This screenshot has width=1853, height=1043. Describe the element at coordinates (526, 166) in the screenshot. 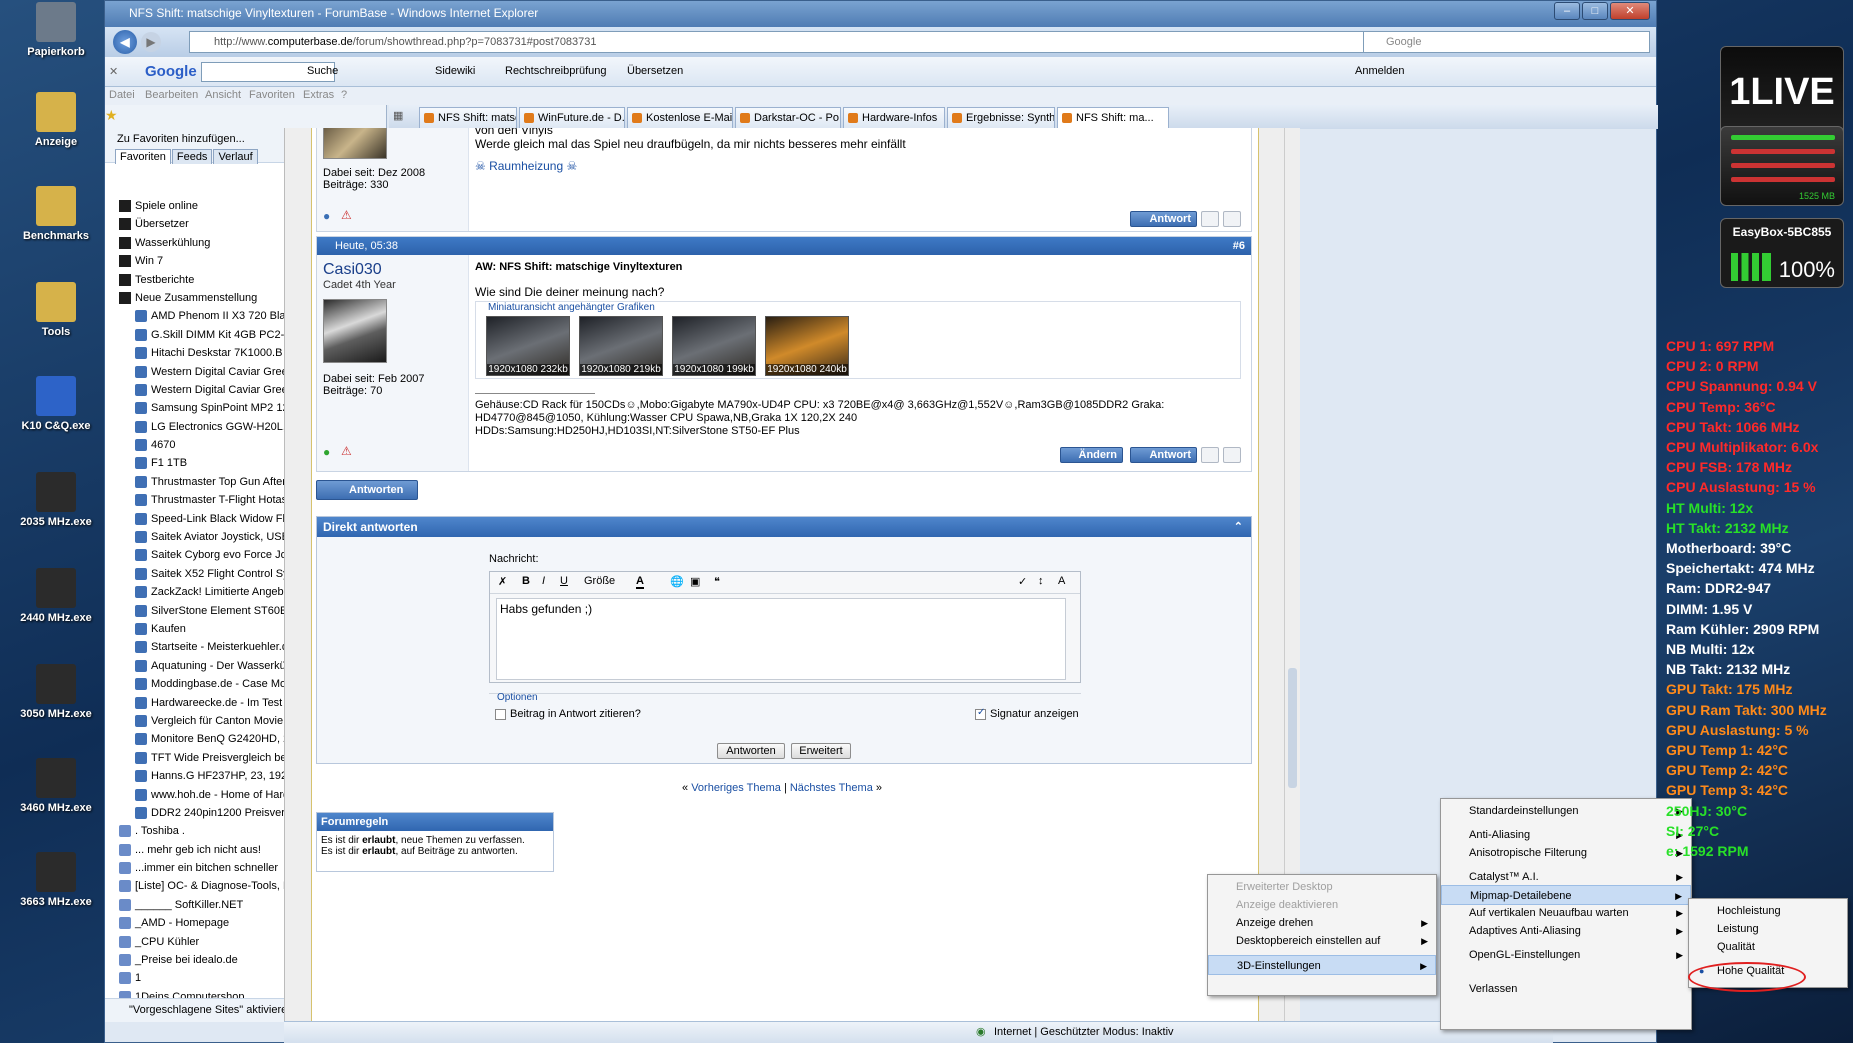

I see `signature-link: ☠ Raumheizung ☠` at that location.